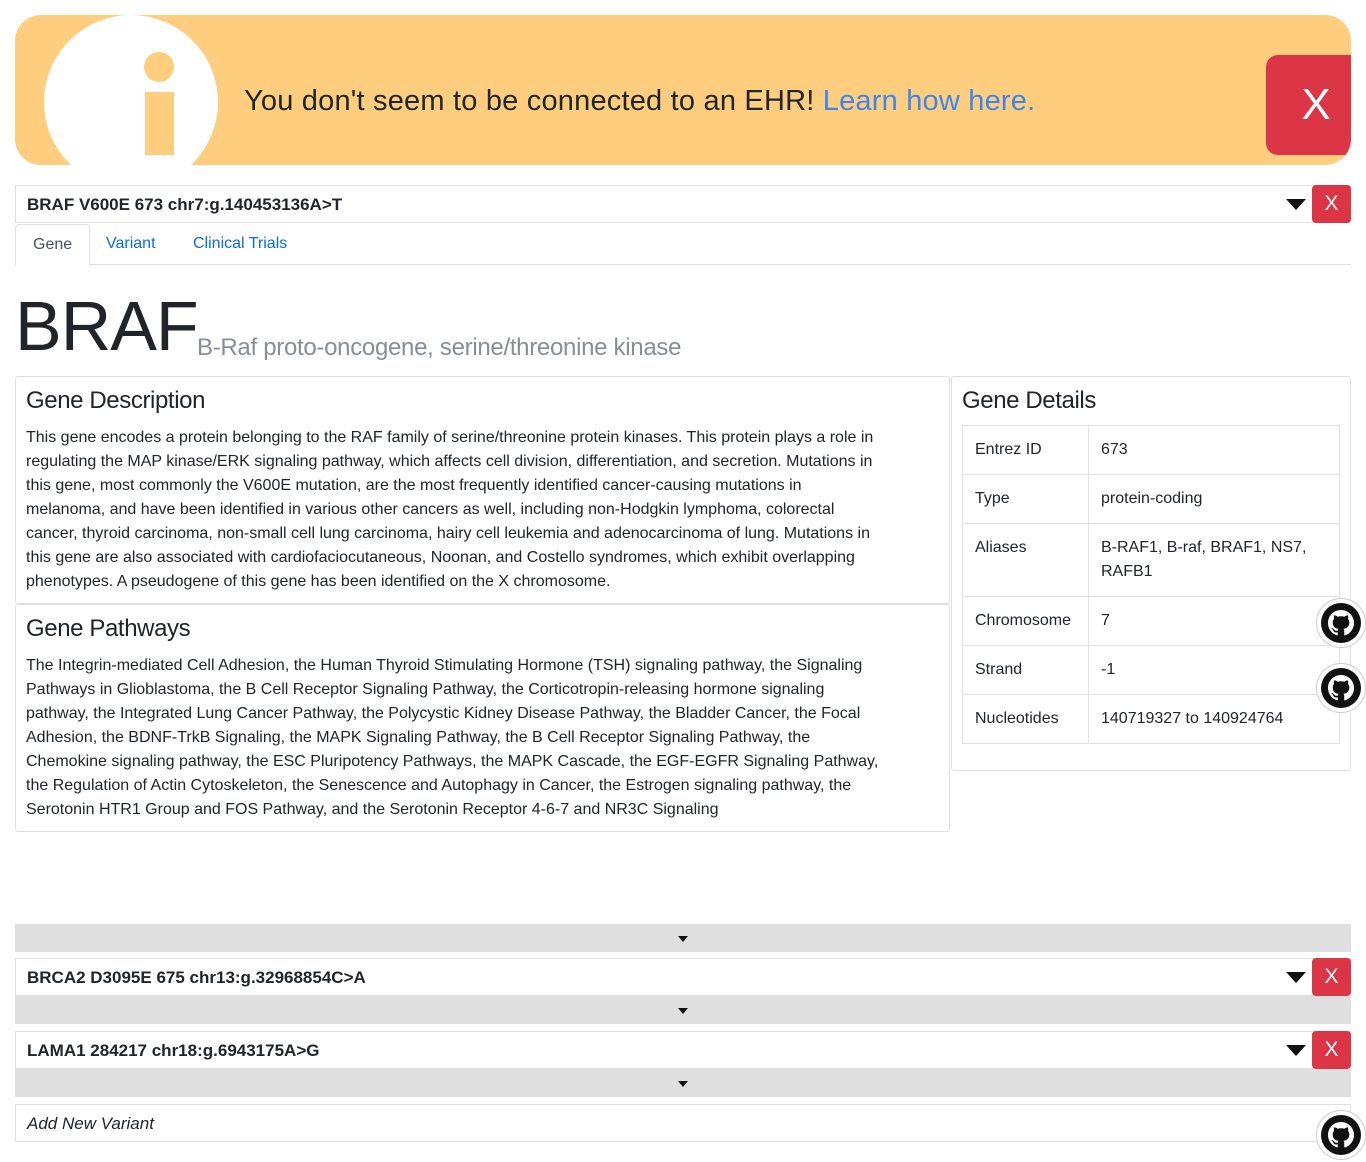  I want to click on details-value: -1, so click(1214, 670).